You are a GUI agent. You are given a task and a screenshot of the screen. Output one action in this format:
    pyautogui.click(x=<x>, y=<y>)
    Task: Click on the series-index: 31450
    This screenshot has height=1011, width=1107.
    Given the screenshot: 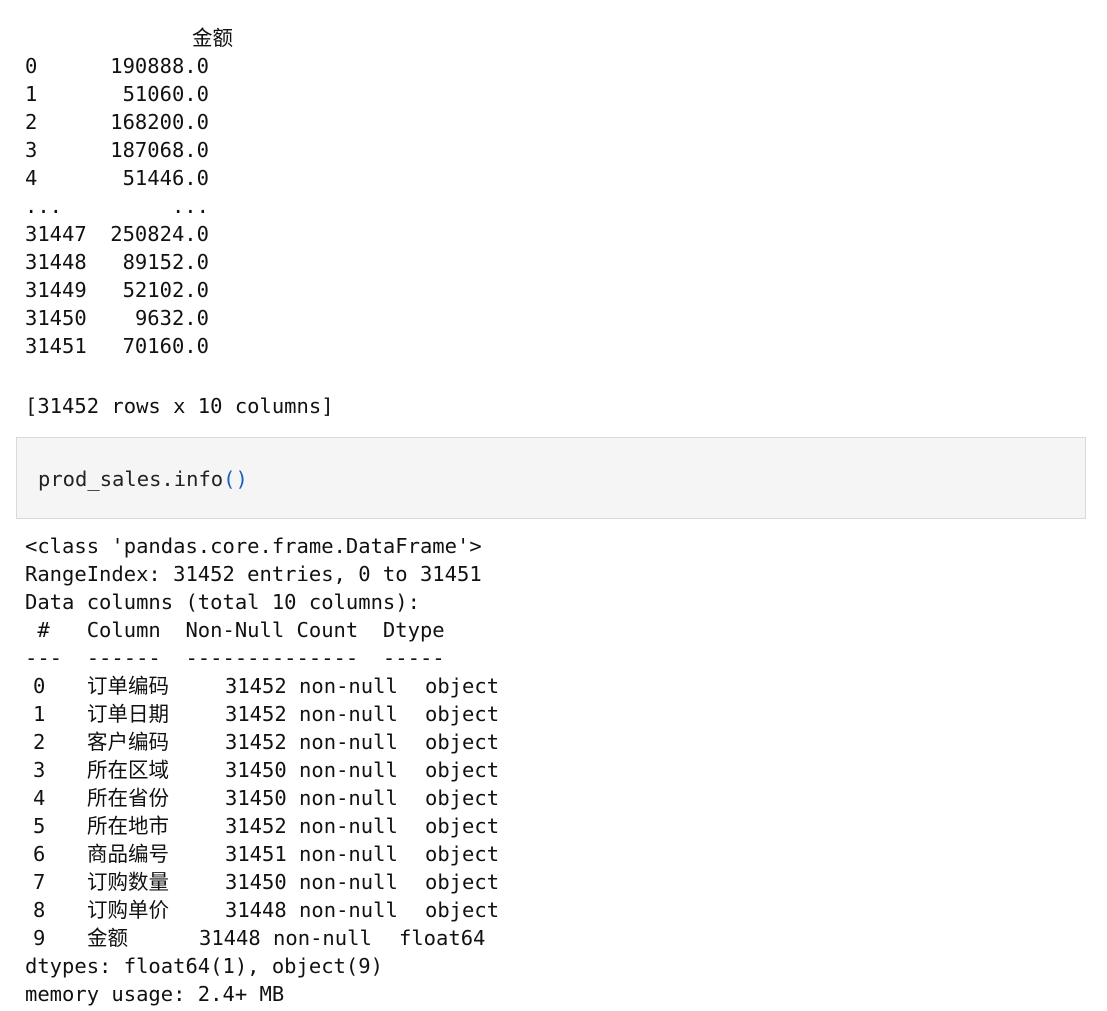 What is the action you would take?
    pyautogui.click(x=56, y=318)
    